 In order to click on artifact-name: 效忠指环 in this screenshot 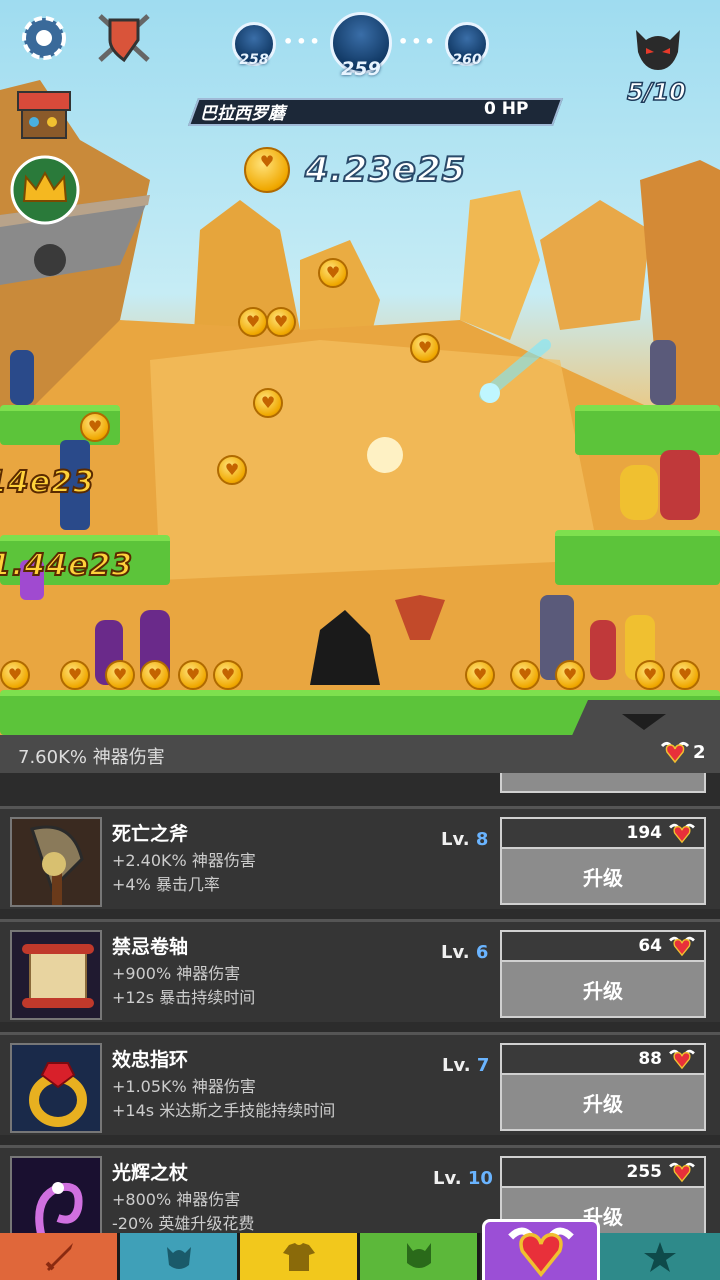, I will do `click(150, 1060)`.